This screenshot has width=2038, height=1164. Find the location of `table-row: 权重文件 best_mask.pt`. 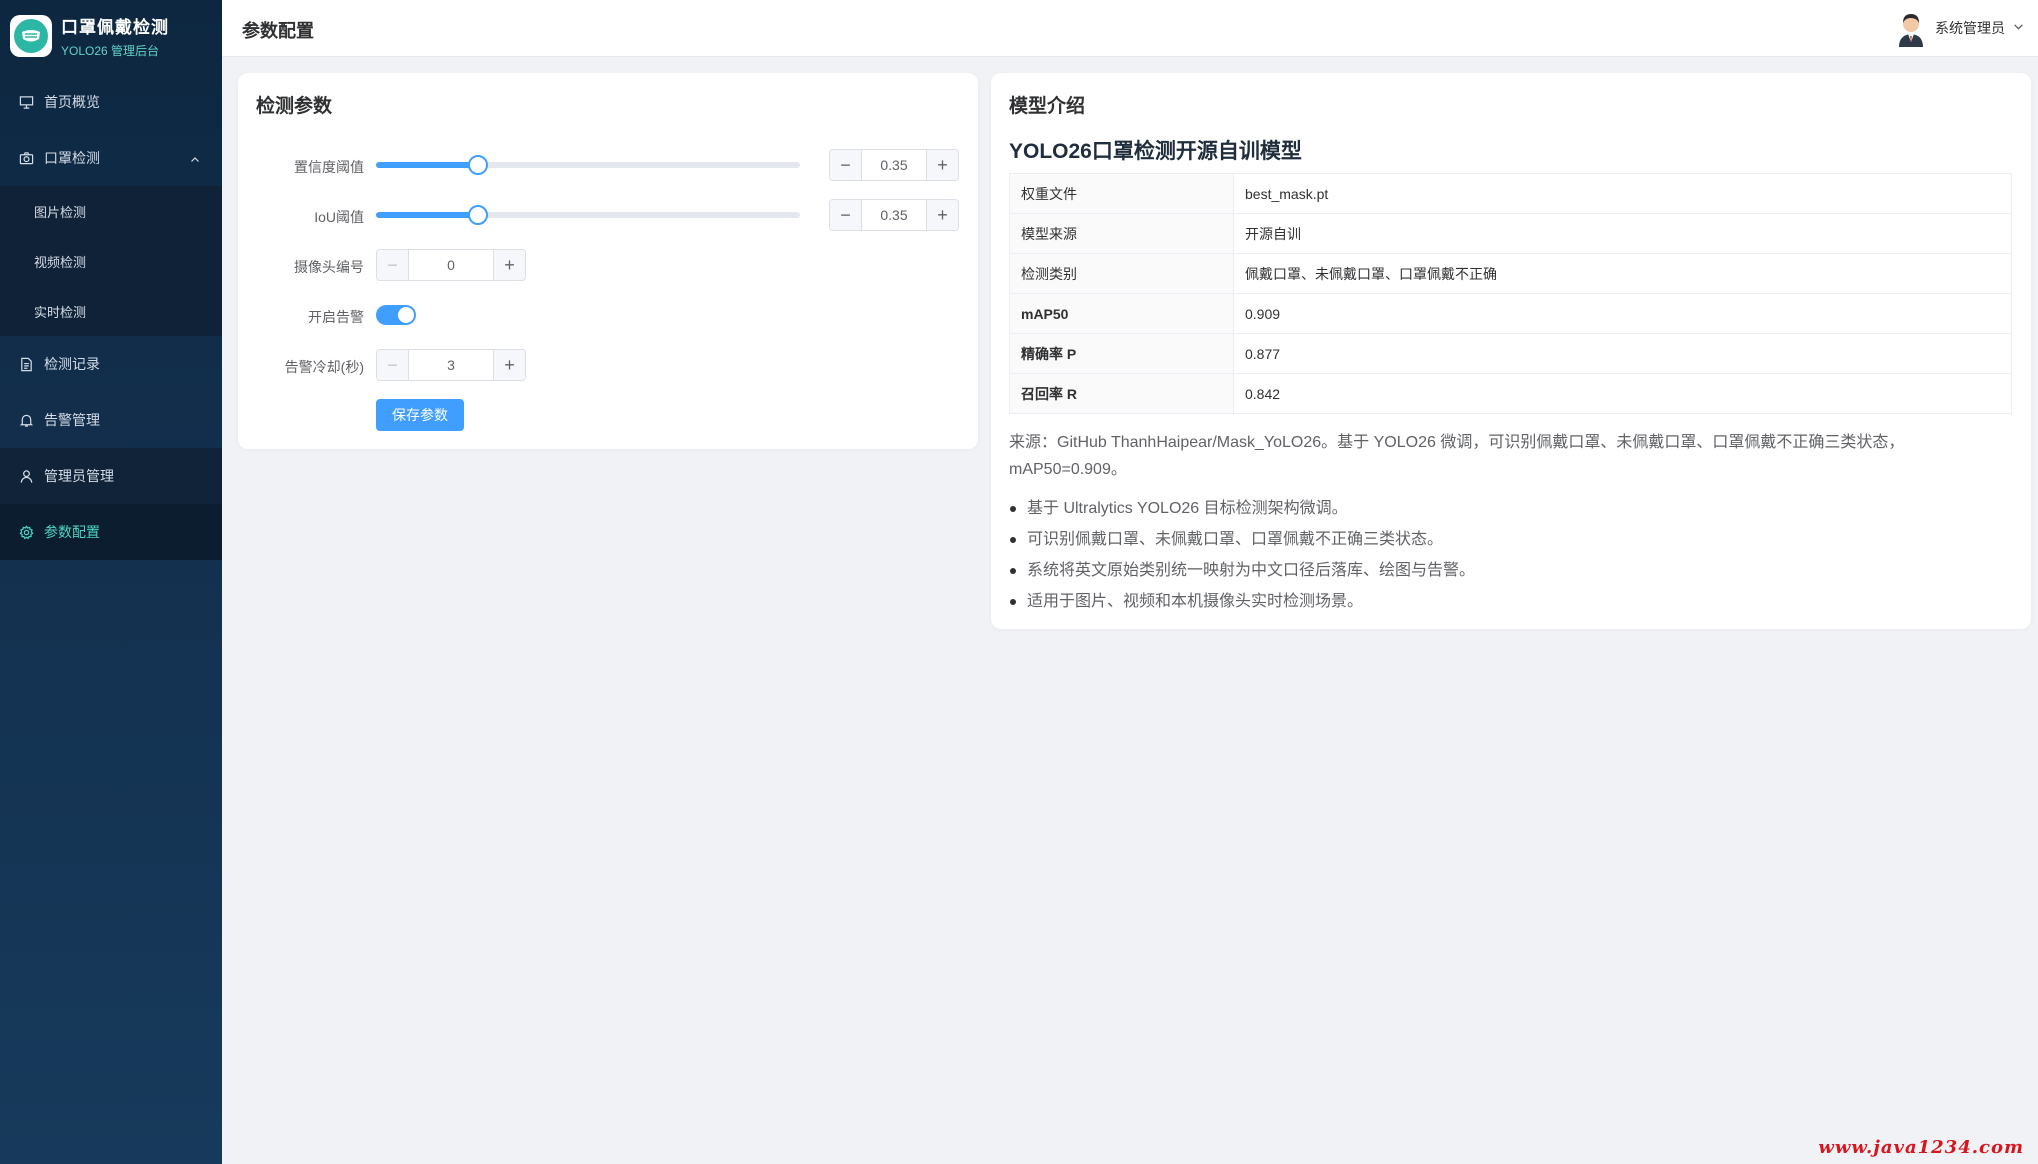

table-row: 权重文件 best_mask.pt is located at coordinates (1510, 193).